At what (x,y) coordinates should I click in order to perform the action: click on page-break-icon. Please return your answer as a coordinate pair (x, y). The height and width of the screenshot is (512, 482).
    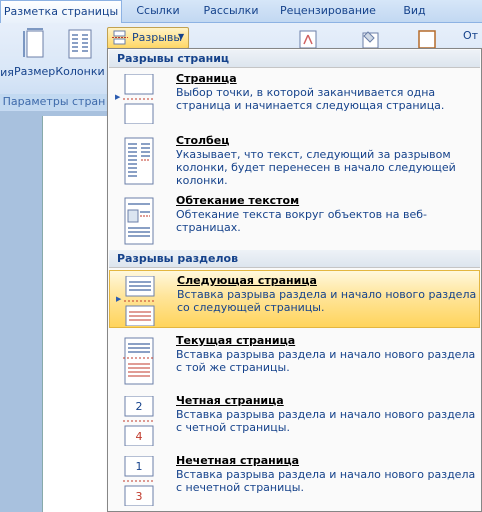
    Looking at the image, I should click on (139, 99).